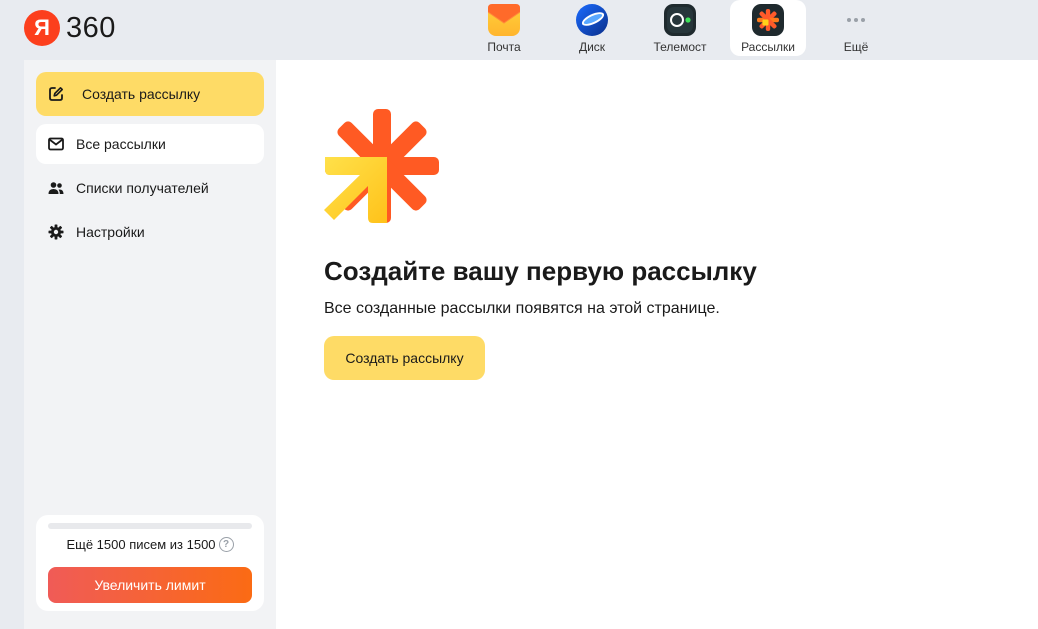 The image size is (1038, 629). What do you see at coordinates (56, 232) in the screenshot?
I see `gear-icon` at bounding box center [56, 232].